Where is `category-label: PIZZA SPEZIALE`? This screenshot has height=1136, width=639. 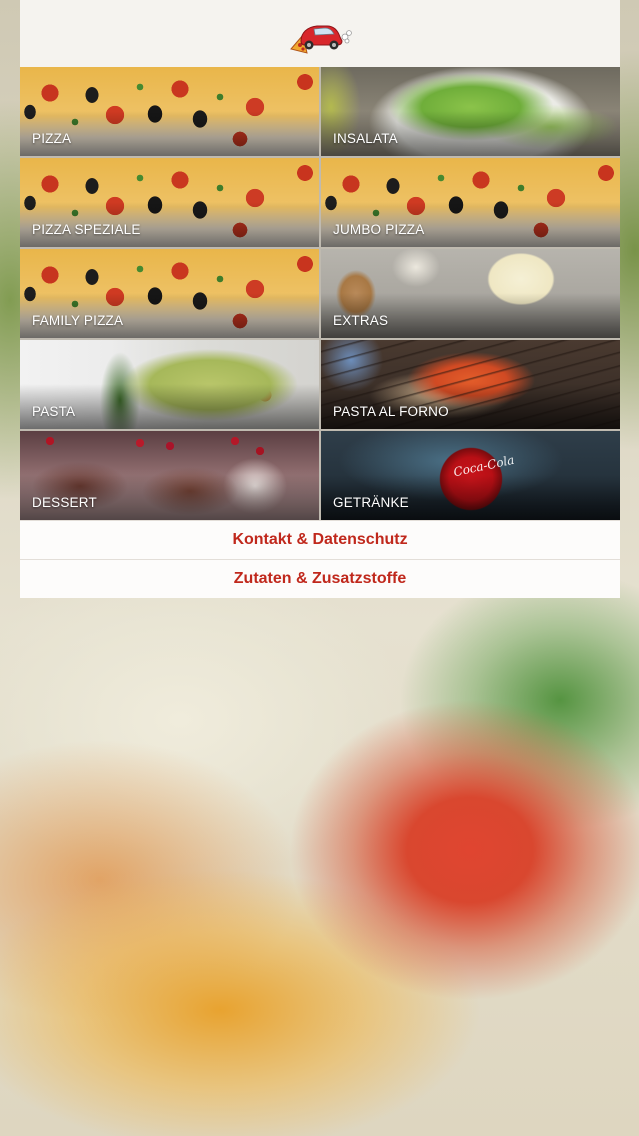
category-label: PIZZA SPEZIALE is located at coordinates (86, 229).